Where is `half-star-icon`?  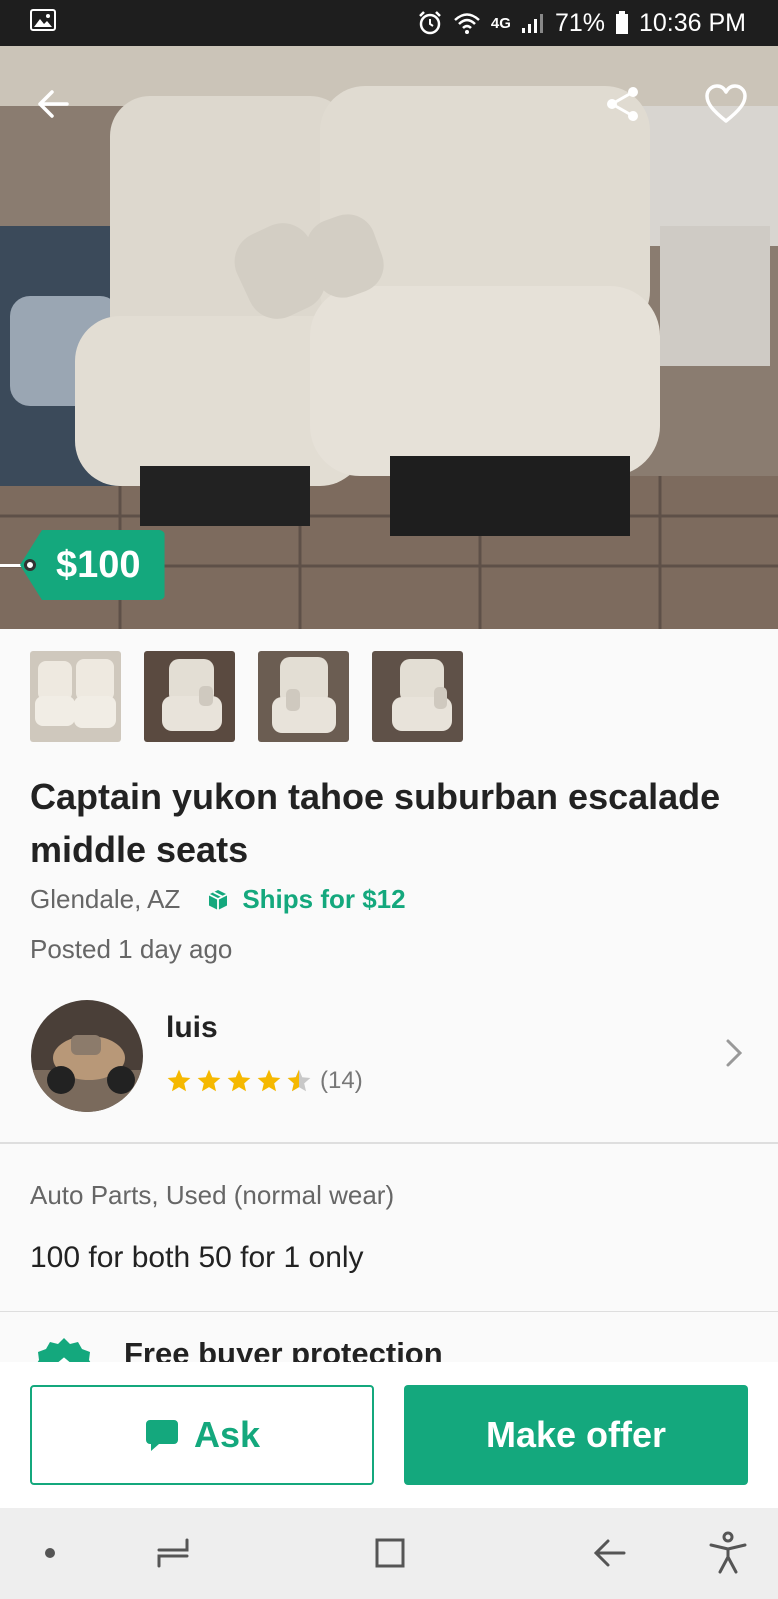
half-star-icon is located at coordinates (299, 1080).